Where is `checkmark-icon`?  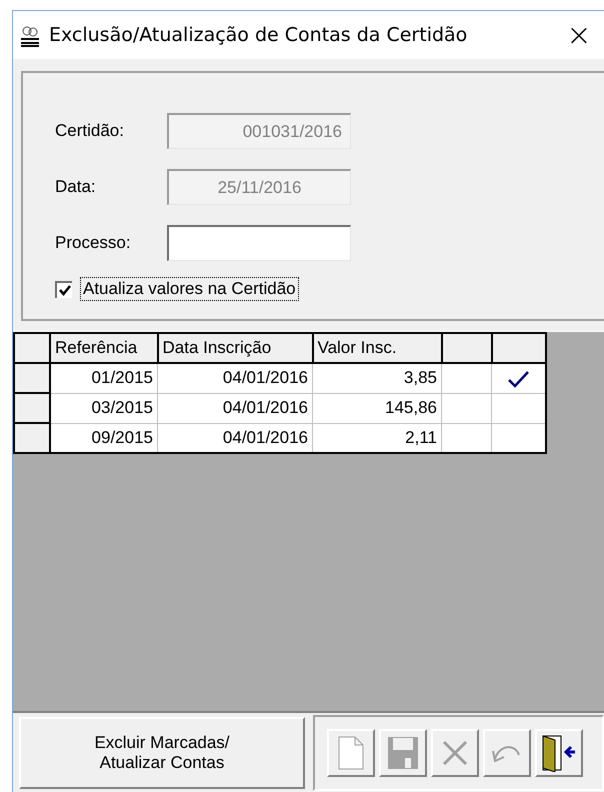
checkmark-icon is located at coordinates (518, 379).